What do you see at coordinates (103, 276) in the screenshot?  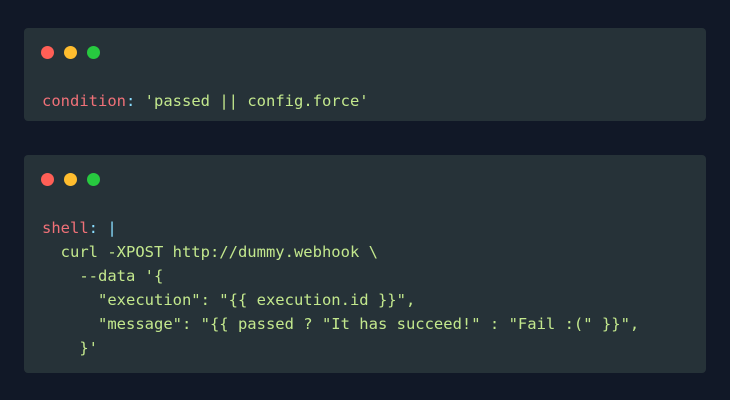 I see `code-line: --data '{` at bounding box center [103, 276].